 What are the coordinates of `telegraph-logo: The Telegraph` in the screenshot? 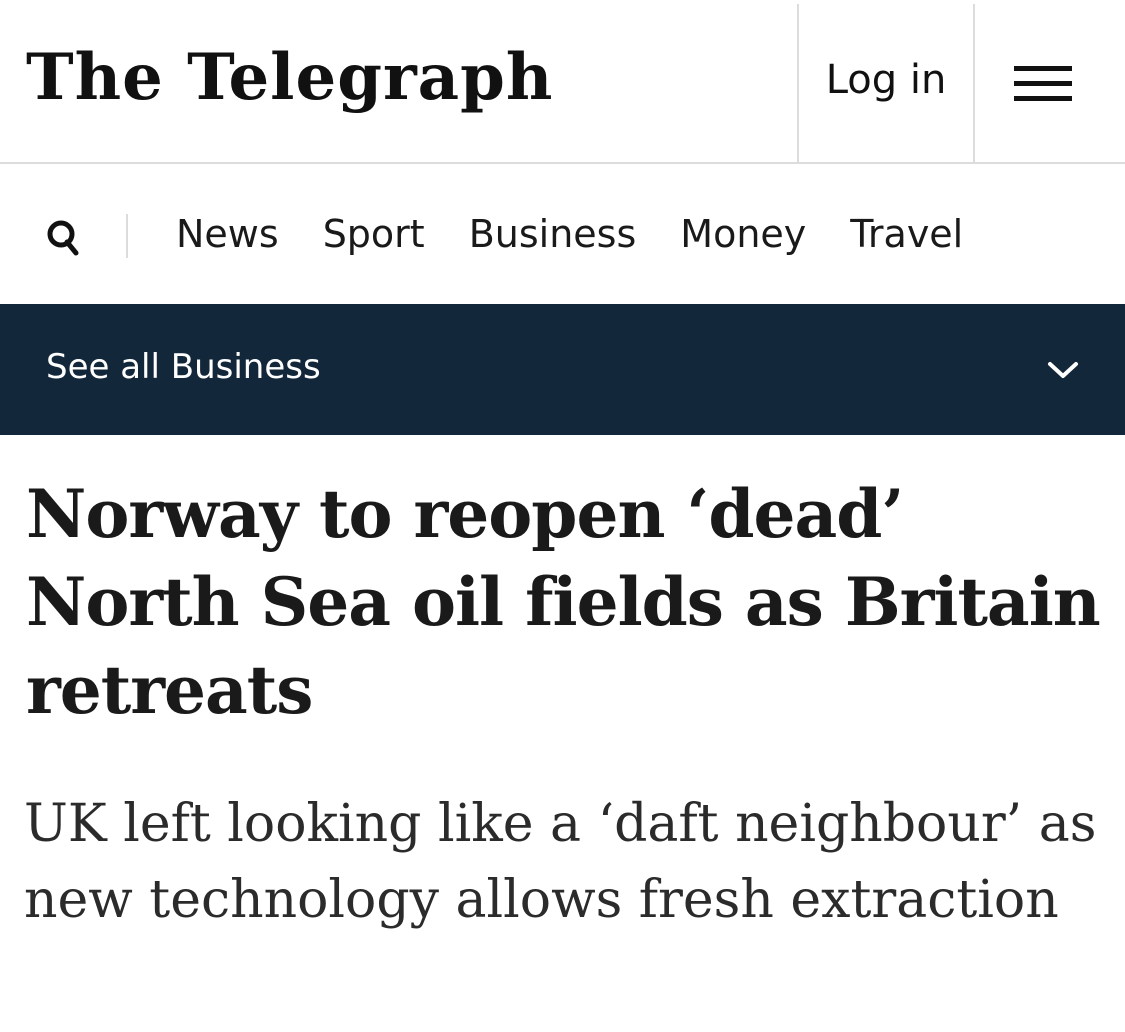 It's located at (289, 78).